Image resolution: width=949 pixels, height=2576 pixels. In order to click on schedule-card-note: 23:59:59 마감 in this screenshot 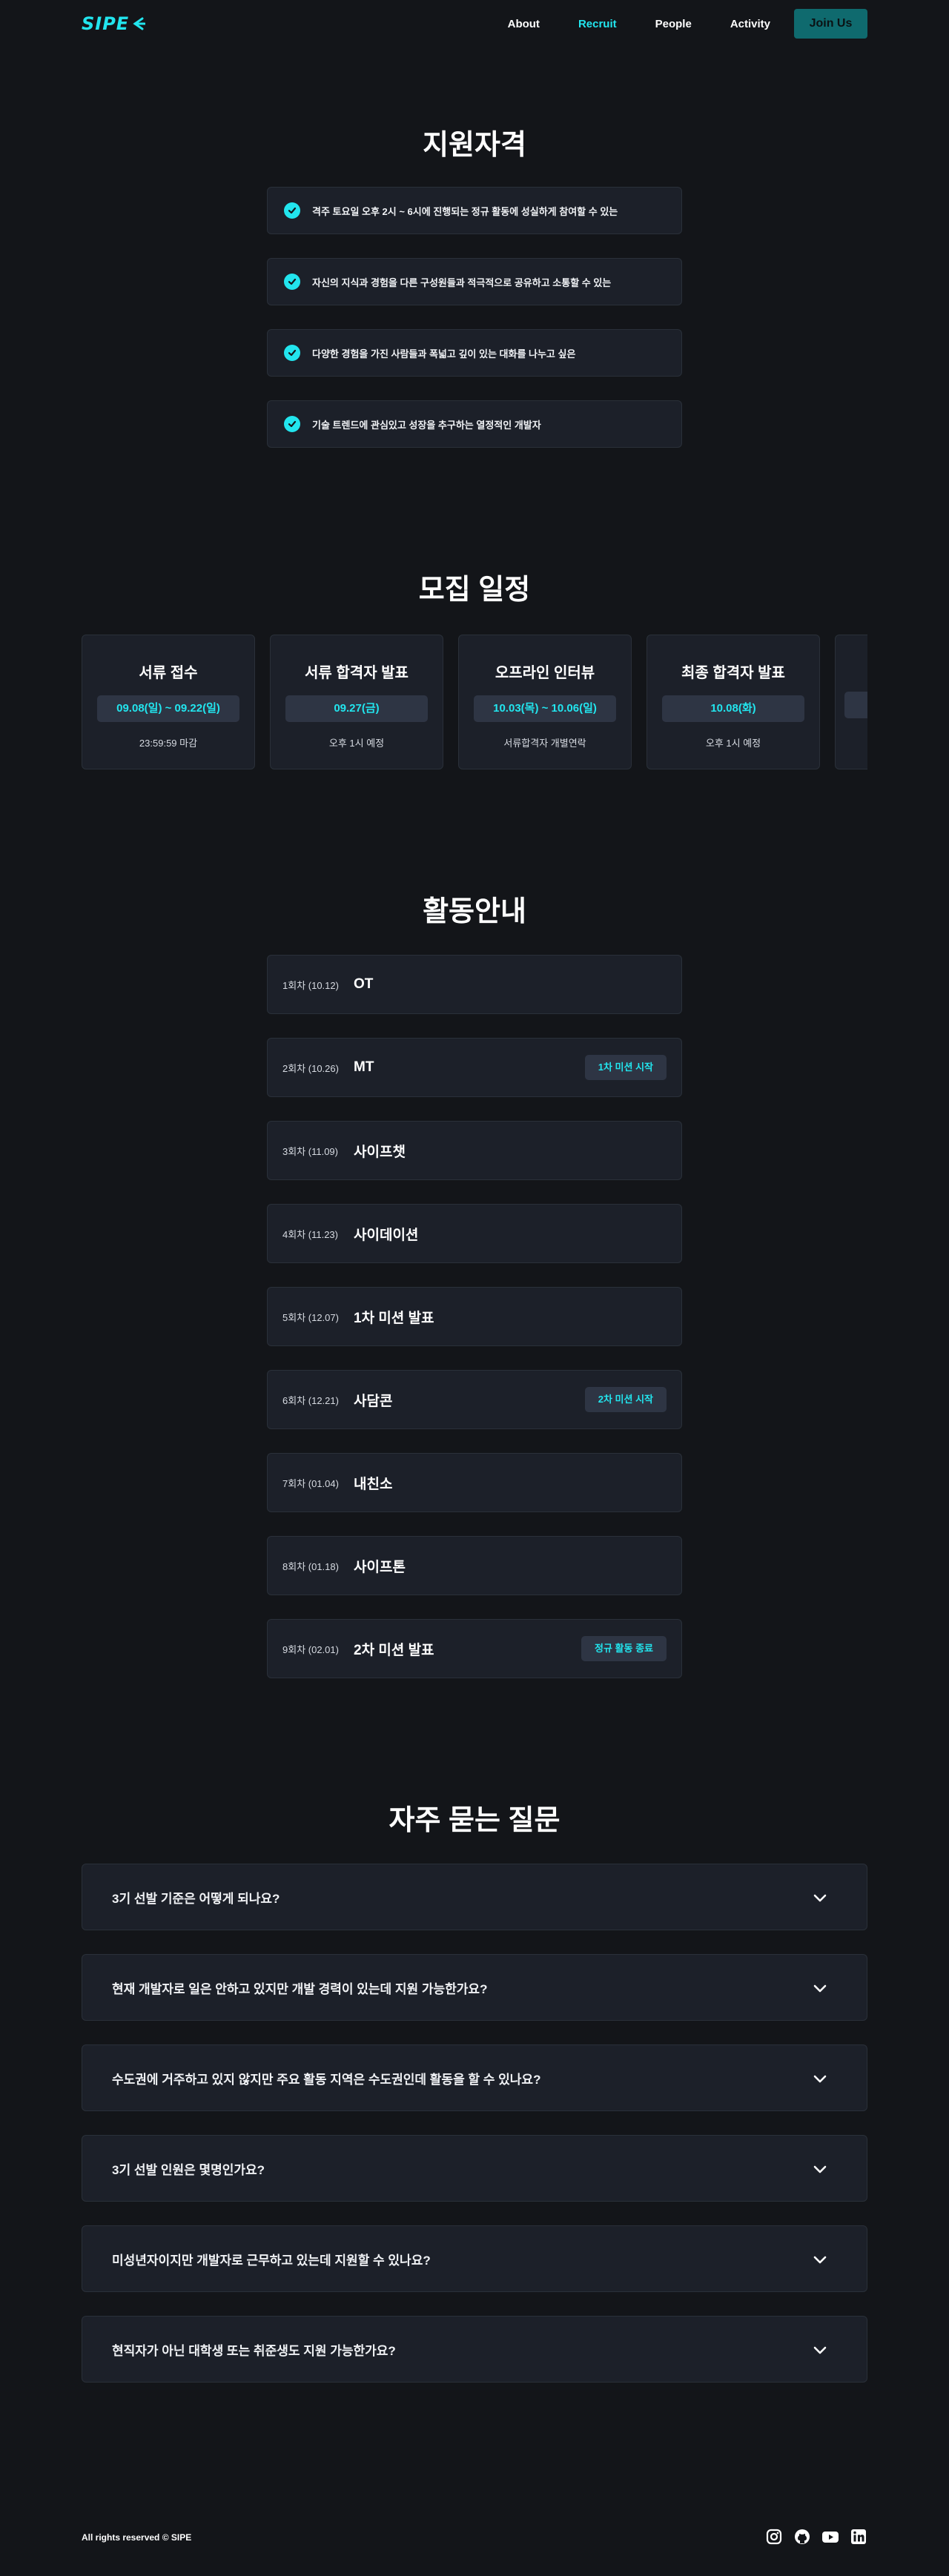, I will do `click(168, 743)`.